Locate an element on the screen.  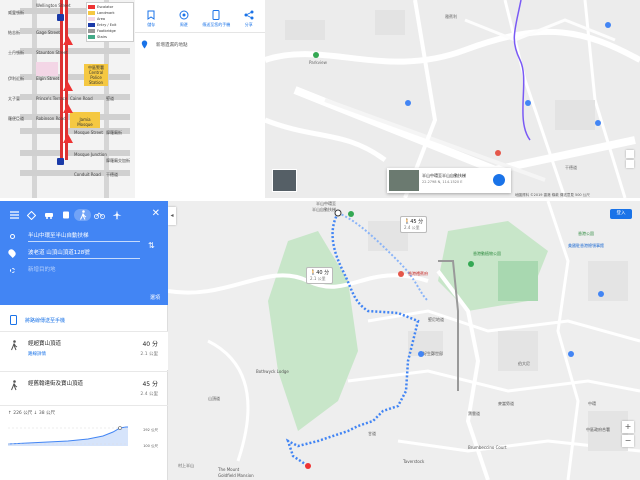
walking-icon is located at coordinates (82, 215).